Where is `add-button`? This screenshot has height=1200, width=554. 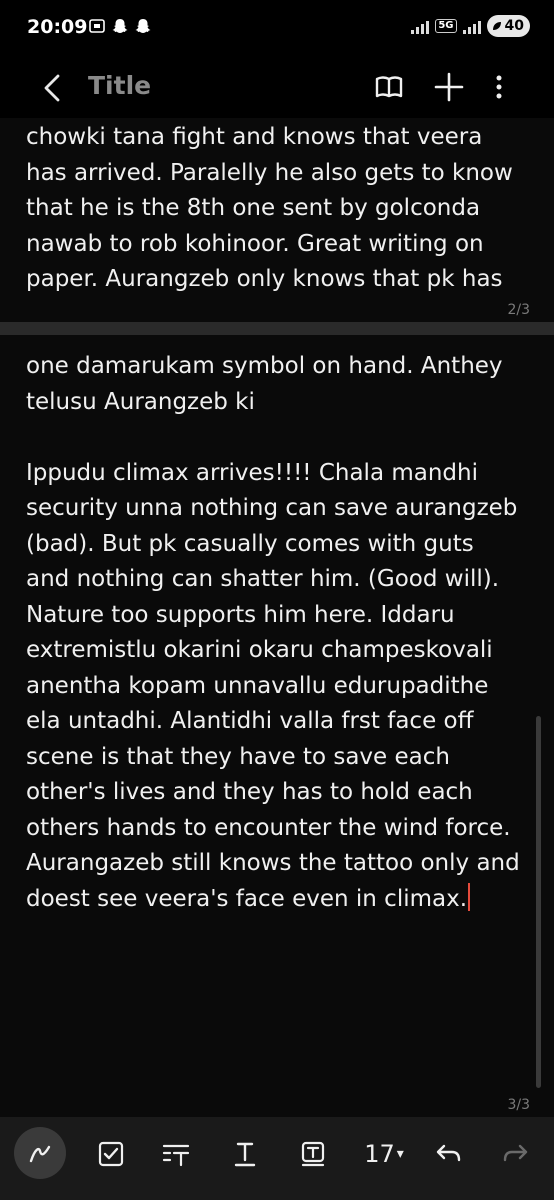 add-button is located at coordinates (449, 87).